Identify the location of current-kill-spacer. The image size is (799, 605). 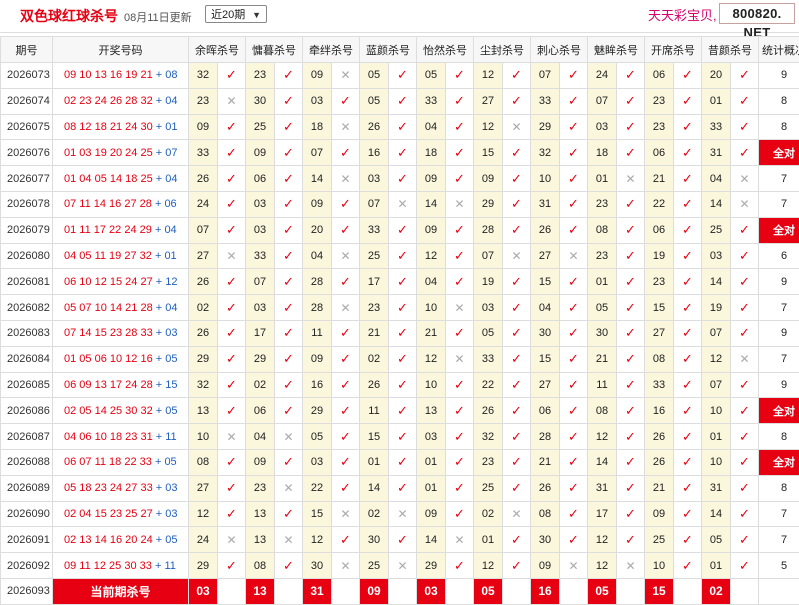
(346, 591).